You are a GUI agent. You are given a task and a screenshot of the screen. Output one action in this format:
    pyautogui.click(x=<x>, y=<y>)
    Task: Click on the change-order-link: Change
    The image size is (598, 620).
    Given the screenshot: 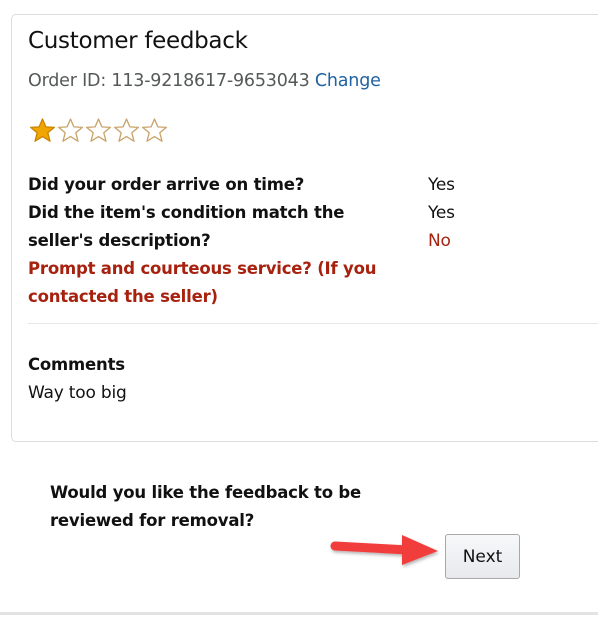 What is the action you would take?
    pyautogui.click(x=348, y=81)
    